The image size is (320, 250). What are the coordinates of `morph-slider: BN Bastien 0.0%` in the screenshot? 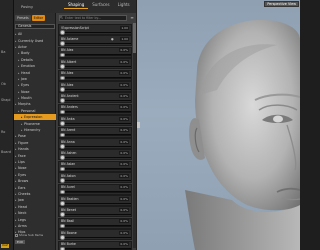 It's located at (95, 200).